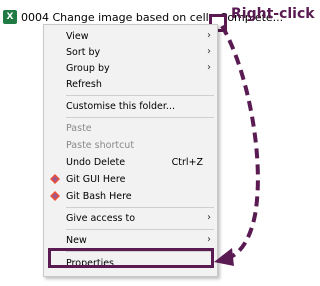 Image resolution: width=320 pixels, height=286 pixels. I want to click on menu-item-paste-shortcut: Paste shortcut, so click(130, 145).